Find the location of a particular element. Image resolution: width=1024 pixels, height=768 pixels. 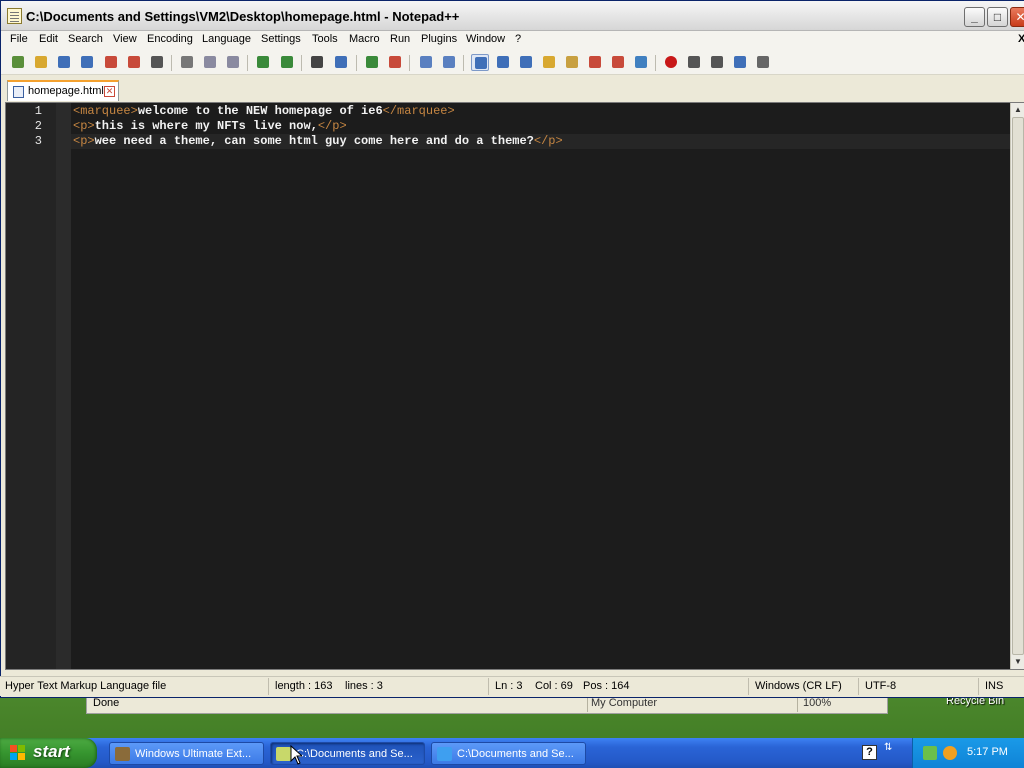

folder-workspace-icon is located at coordinates (618, 62).